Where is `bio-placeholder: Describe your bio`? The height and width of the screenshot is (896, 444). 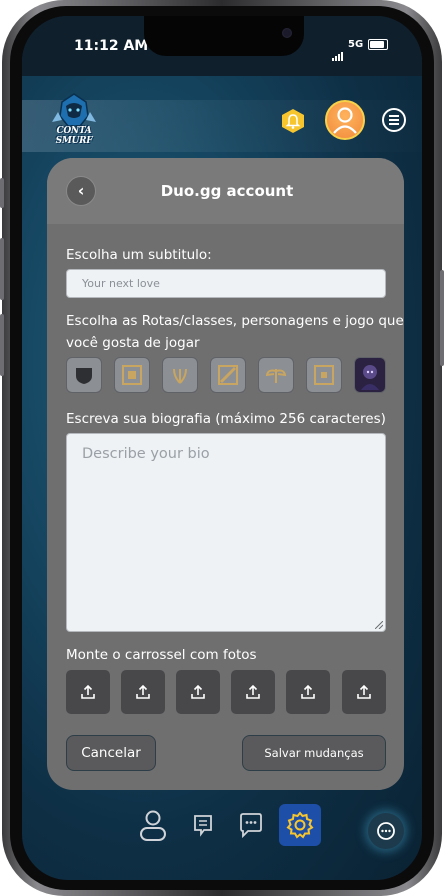 bio-placeholder: Describe your bio is located at coordinates (146, 454).